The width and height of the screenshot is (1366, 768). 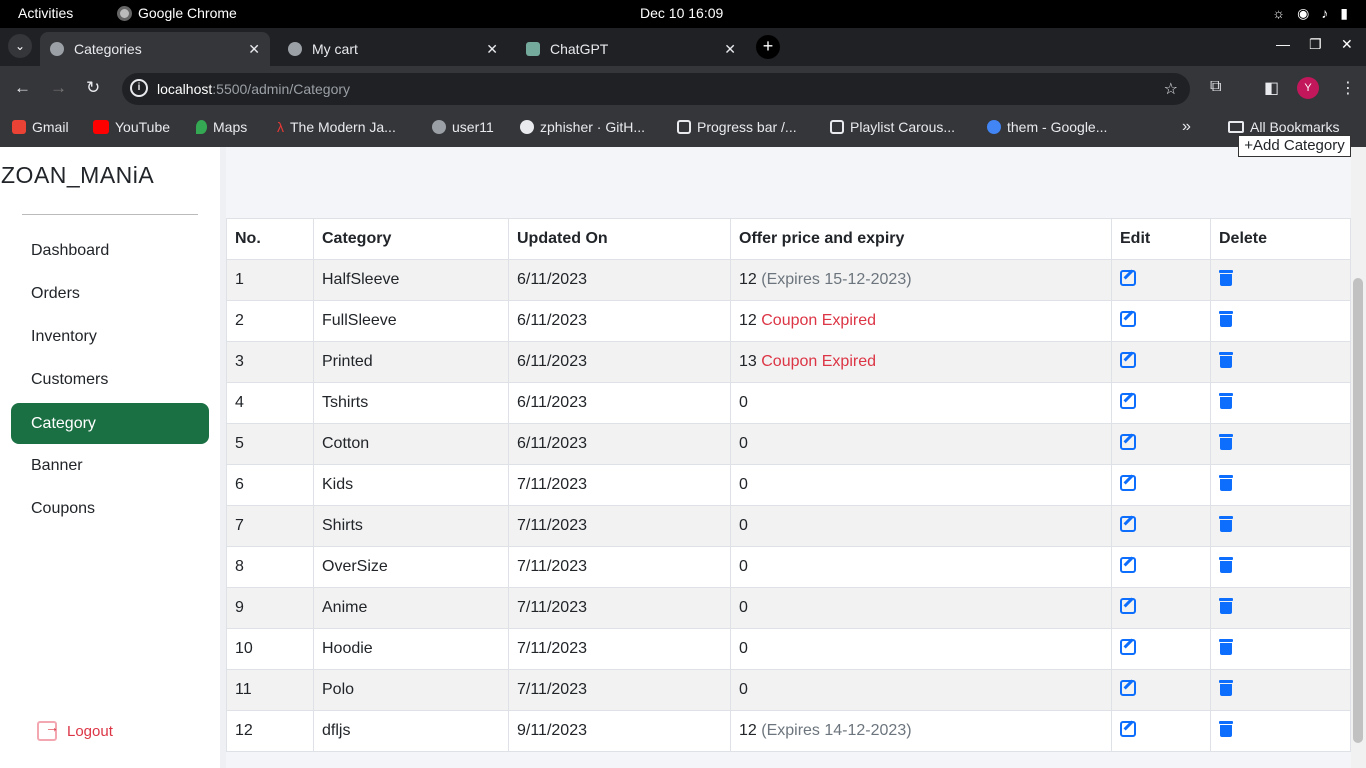 What do you see at coordinates (788, 608) in the screenshot?
I see `table-row: 9 Anime 7/11/2023 0` at bounding box center [788, 608].